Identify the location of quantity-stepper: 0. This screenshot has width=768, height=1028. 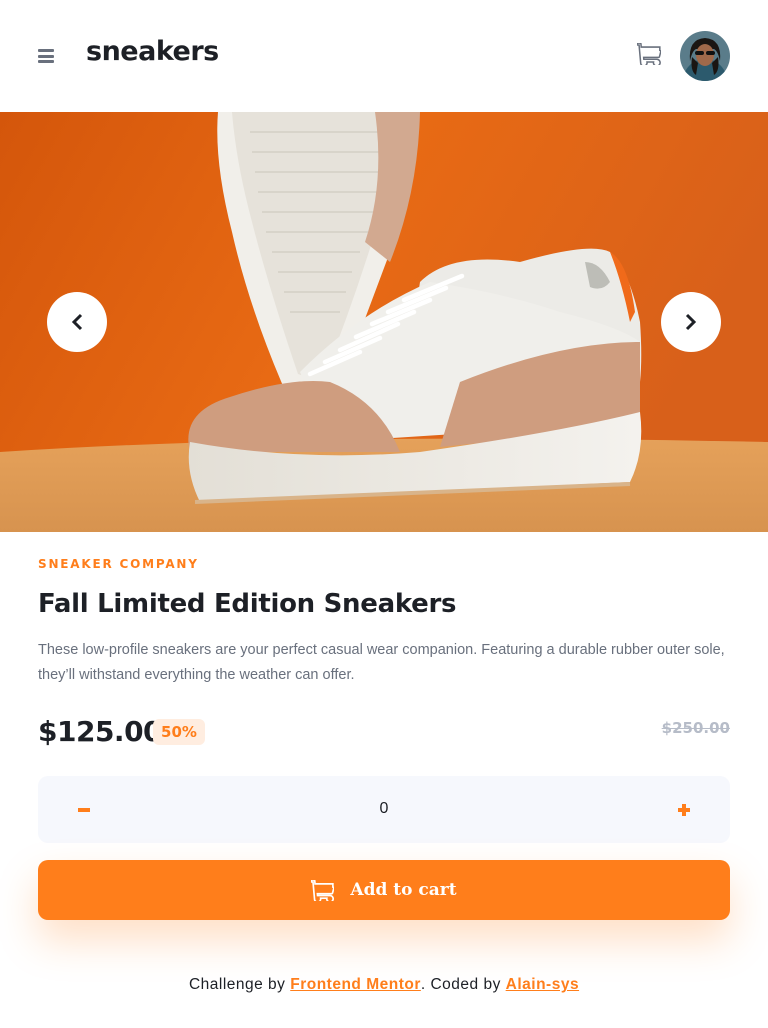
(384, 809).